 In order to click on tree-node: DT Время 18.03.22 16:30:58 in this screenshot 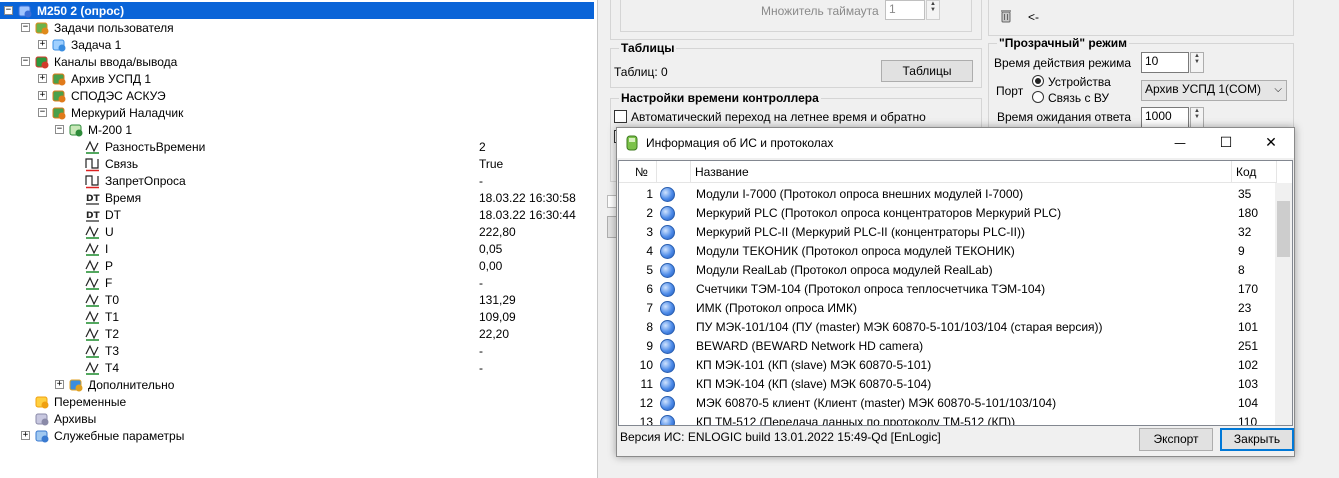, I will do `click(298, 197)`.